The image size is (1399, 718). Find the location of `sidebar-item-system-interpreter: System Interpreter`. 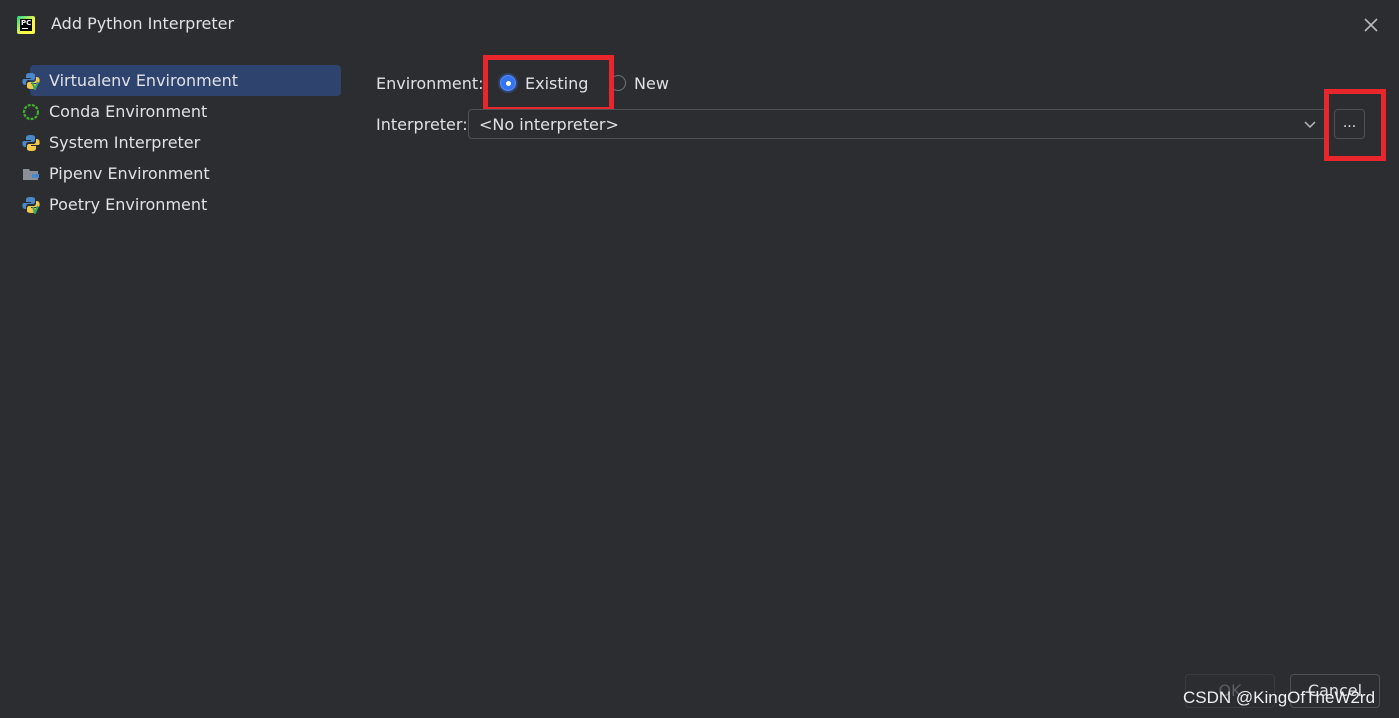

sidebar-item-system-interpreter: System Interpreter is located at coordinates (180, 142).